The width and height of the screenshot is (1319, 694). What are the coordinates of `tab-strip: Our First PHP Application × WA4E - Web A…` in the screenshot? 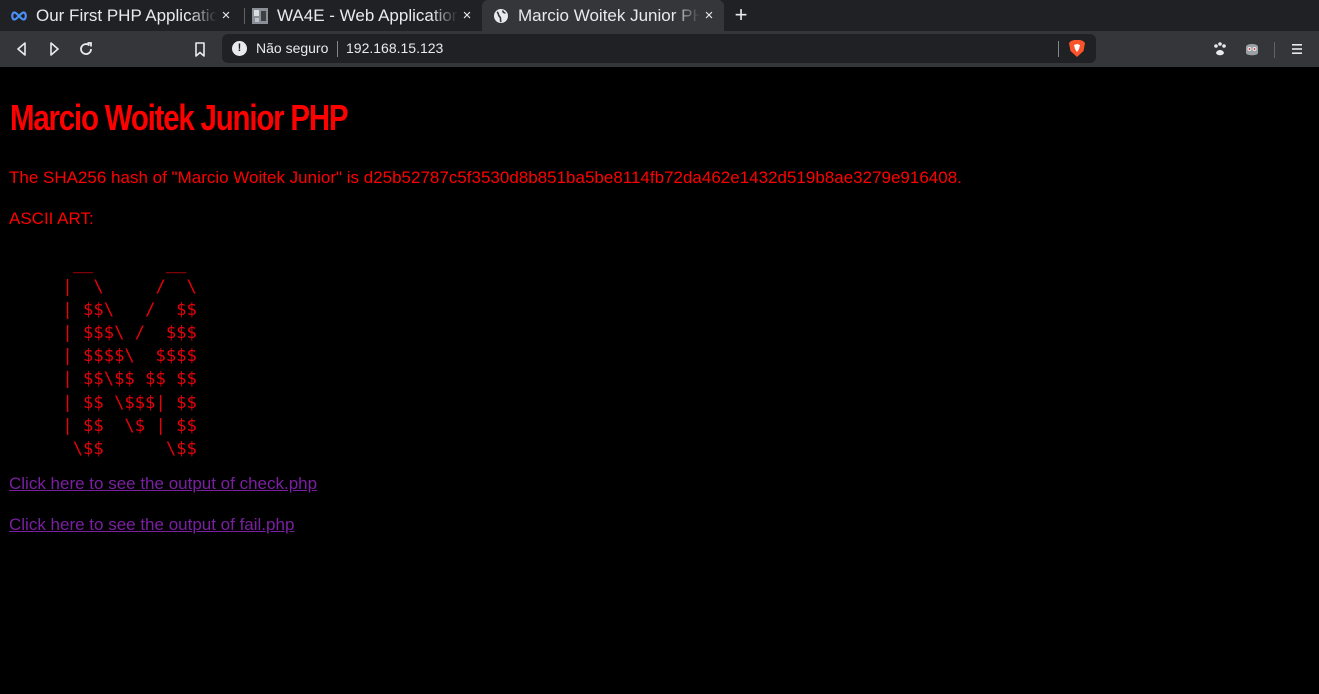 It's located at (659, 15).